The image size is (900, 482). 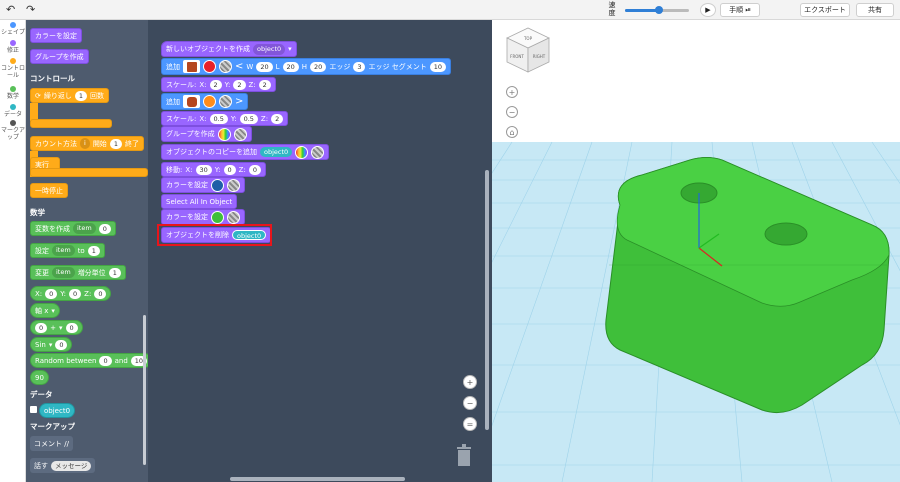 What do you see at coordinates (264, 66) in the screenshot?
I see `width-input: 20` at bounding box center [264, 66].